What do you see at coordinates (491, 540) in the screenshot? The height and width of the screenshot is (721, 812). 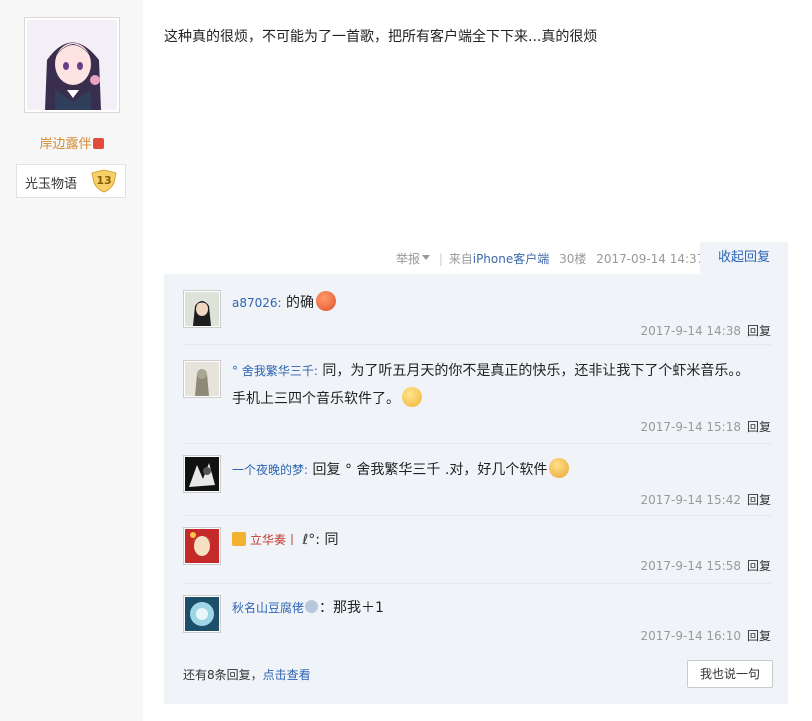 I see `reply-content: 立华奏丨 ℓ°: 同` at bounding box center [491, 540].